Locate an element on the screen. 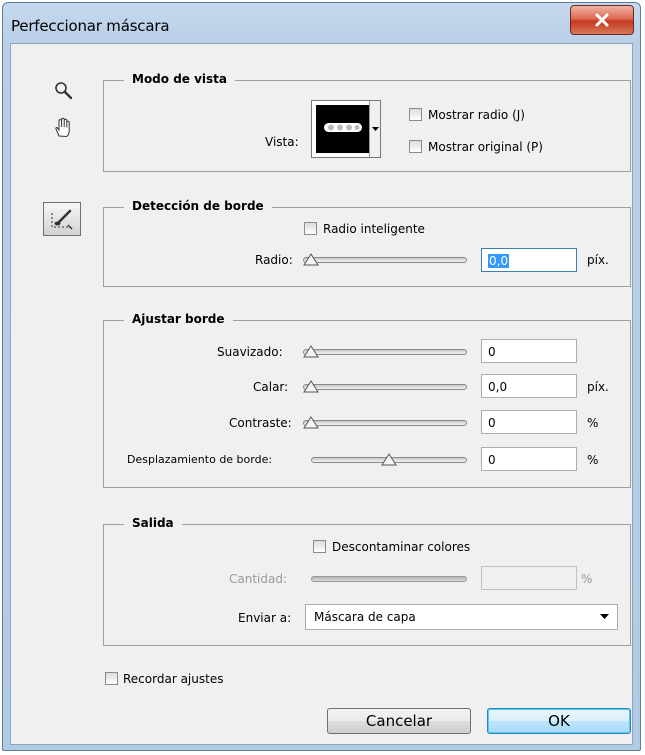 The image size is (645, 755). feather-slider-thumb is located at coordinates (311, 386).